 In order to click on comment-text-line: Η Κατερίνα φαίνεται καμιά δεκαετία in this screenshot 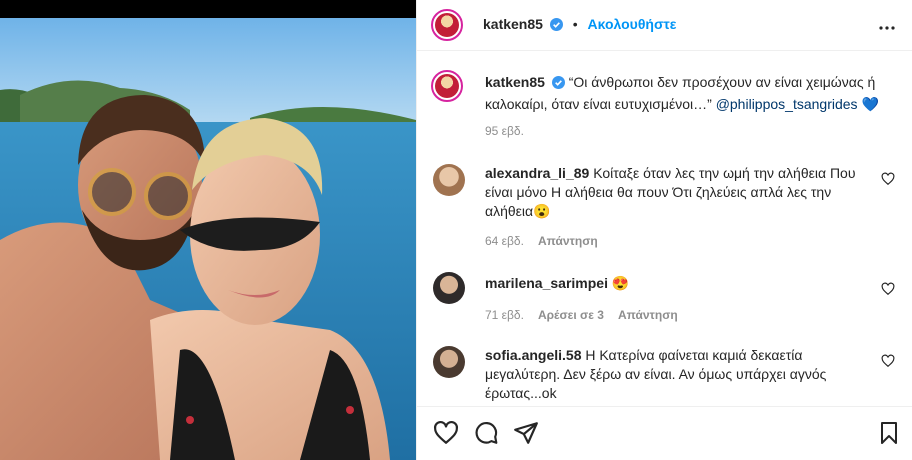, I will do `click(694, 355)`.